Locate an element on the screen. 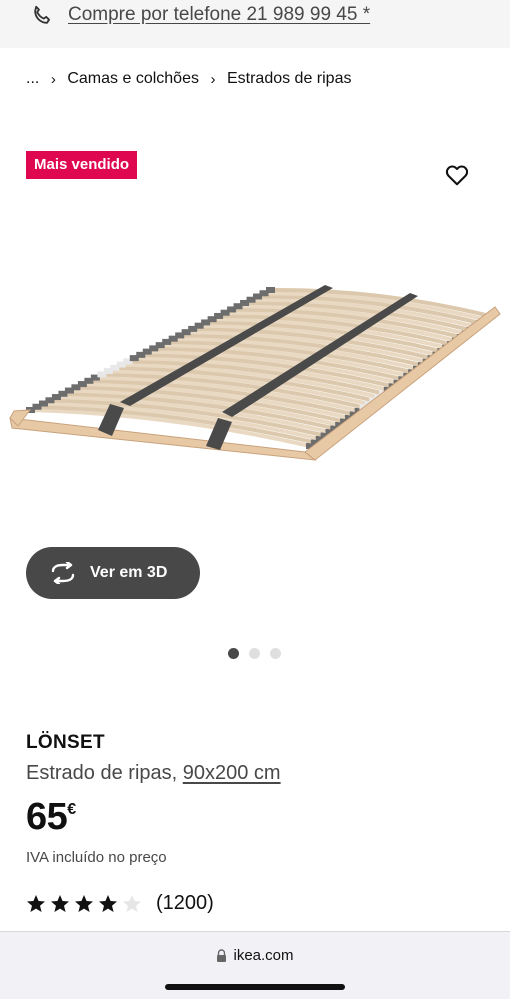 This screenshot has height=999, width=510. view-3d-label: Ver em 3D is located at coordinates (129, 572).